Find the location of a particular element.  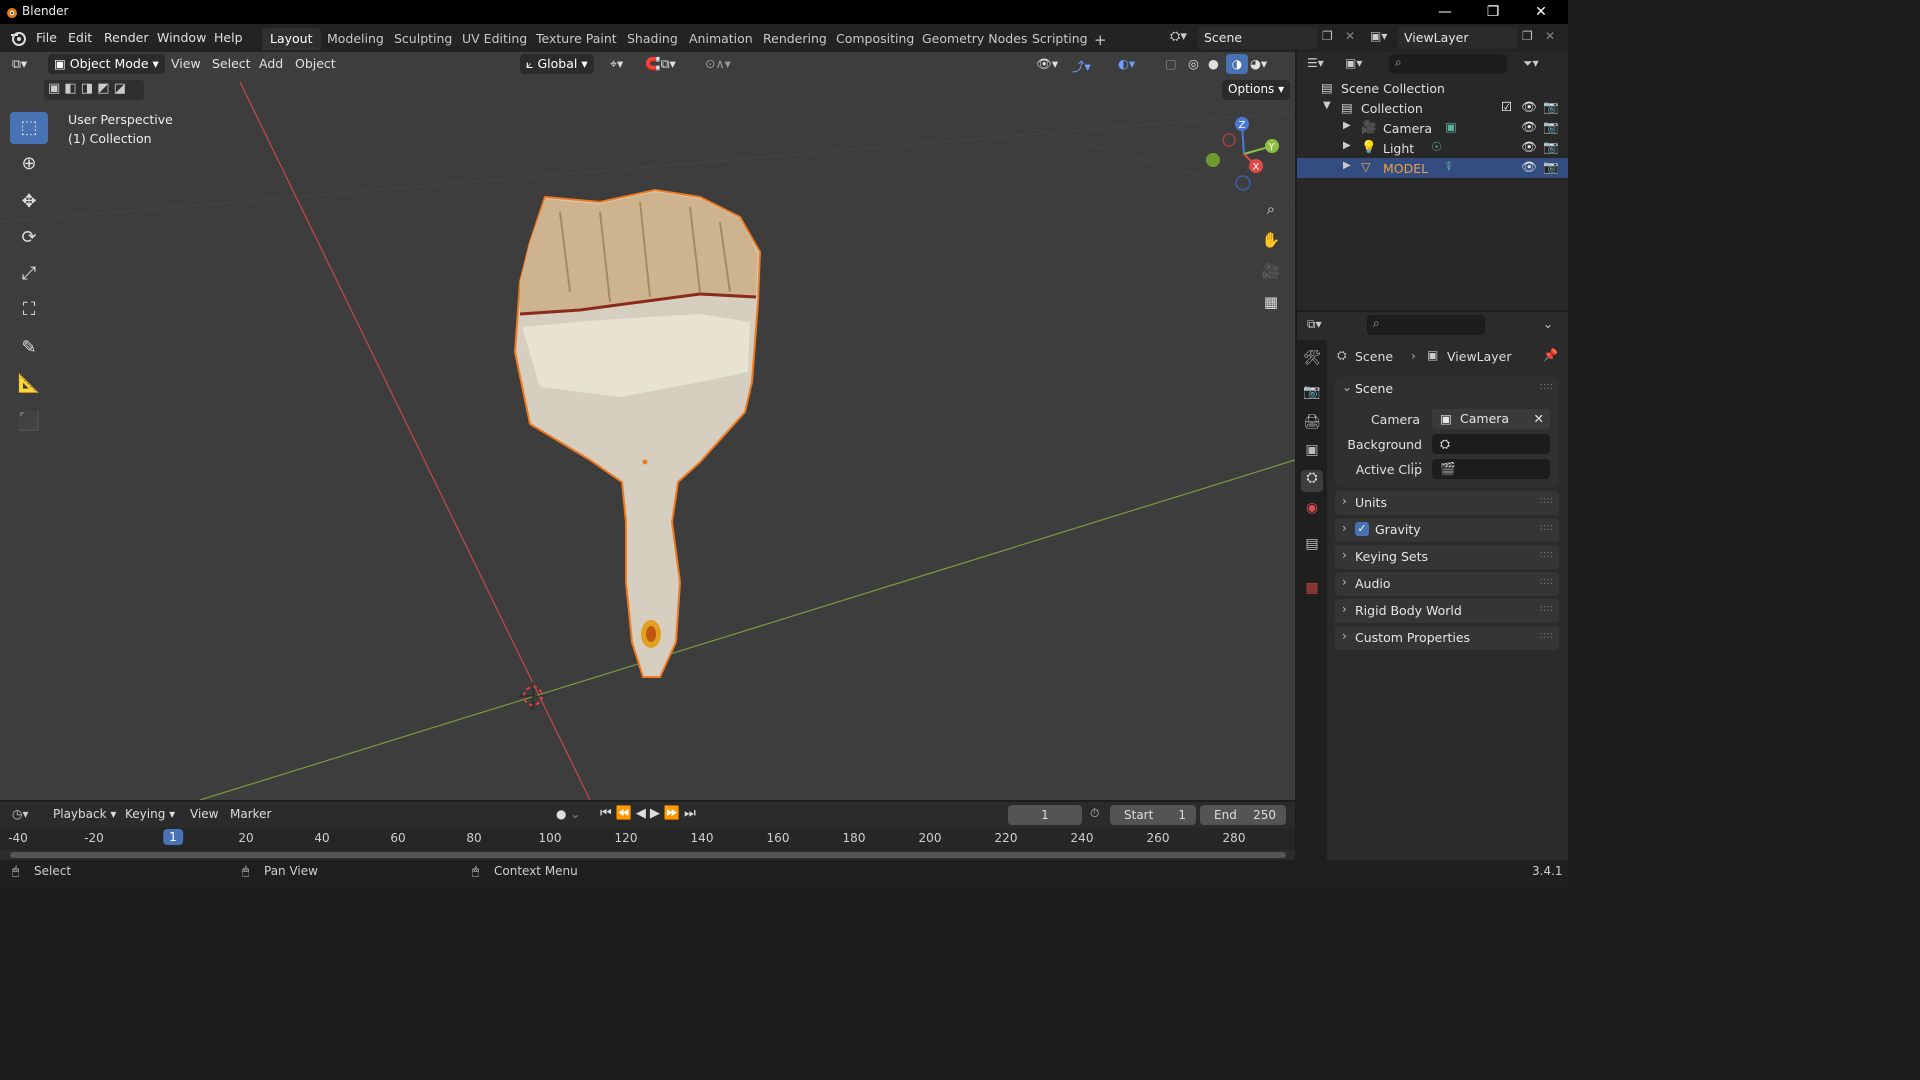

overlay-toggle-icon: ◐▾ is located at coordinates (1126, 63).